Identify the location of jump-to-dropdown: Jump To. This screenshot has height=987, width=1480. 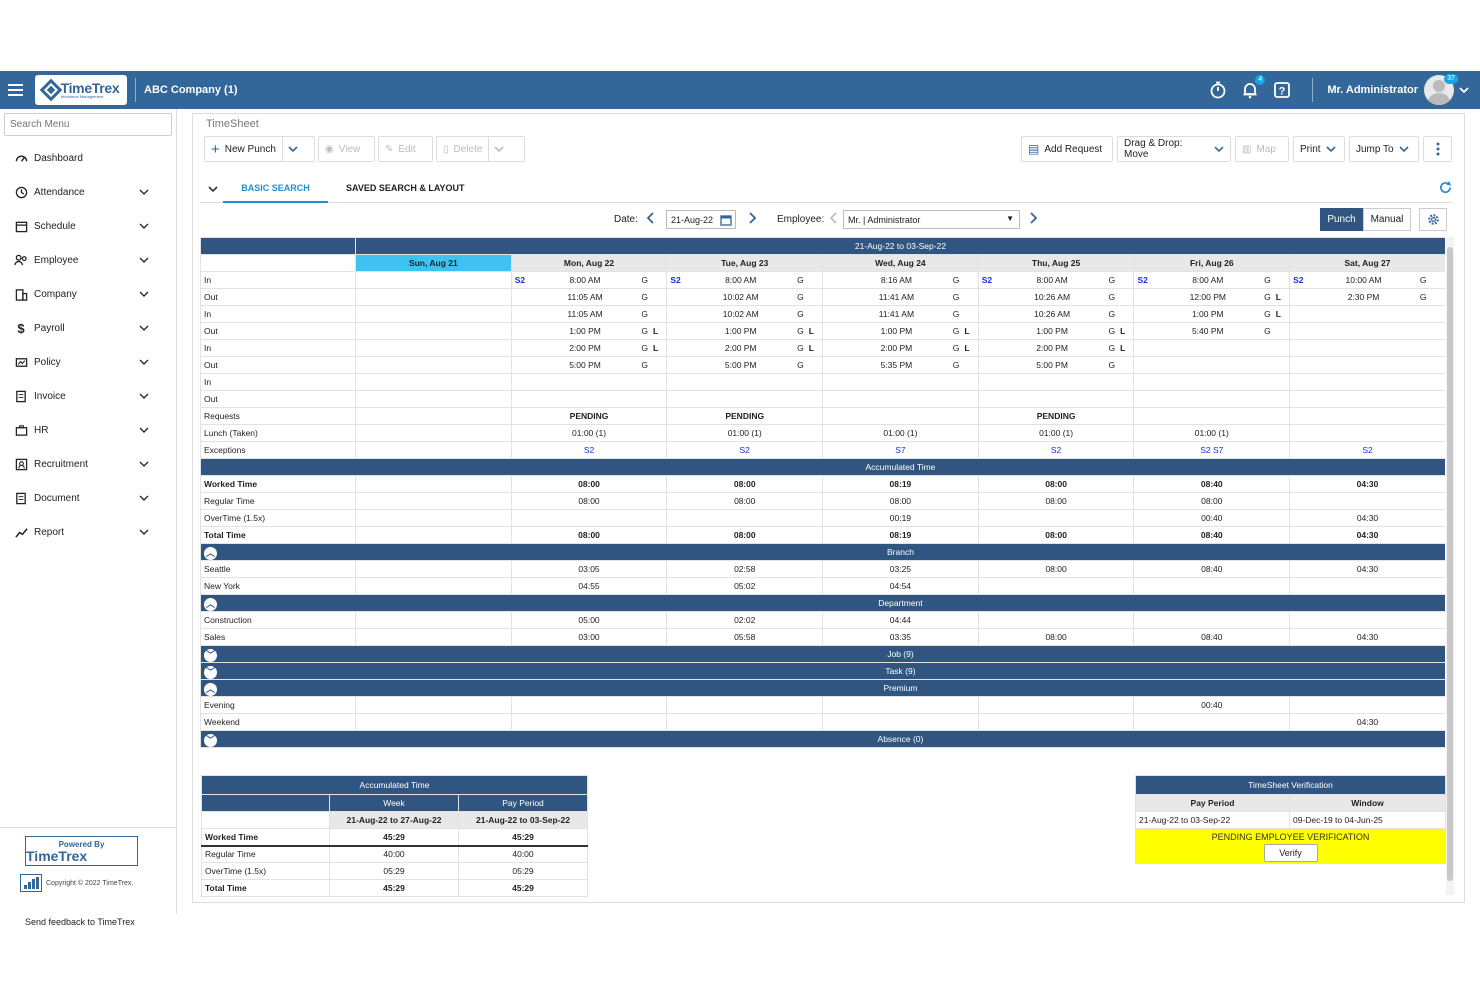
(1384, 149).